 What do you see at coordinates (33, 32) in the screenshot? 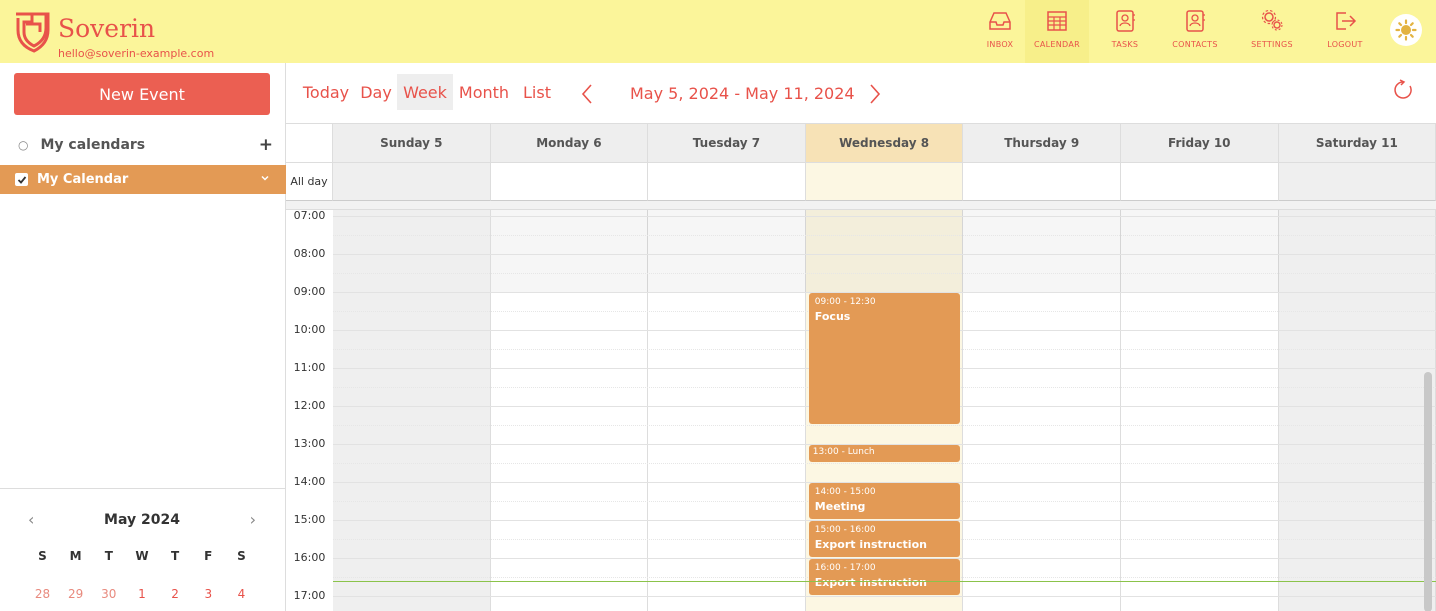
I see `shield-logo-icon` at bounding box center [33, 32].